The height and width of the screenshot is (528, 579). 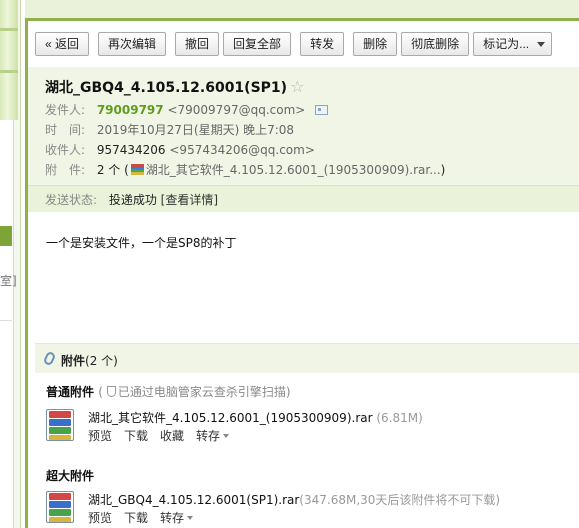 I want to click on left-divider, so click(x=6, y=320).